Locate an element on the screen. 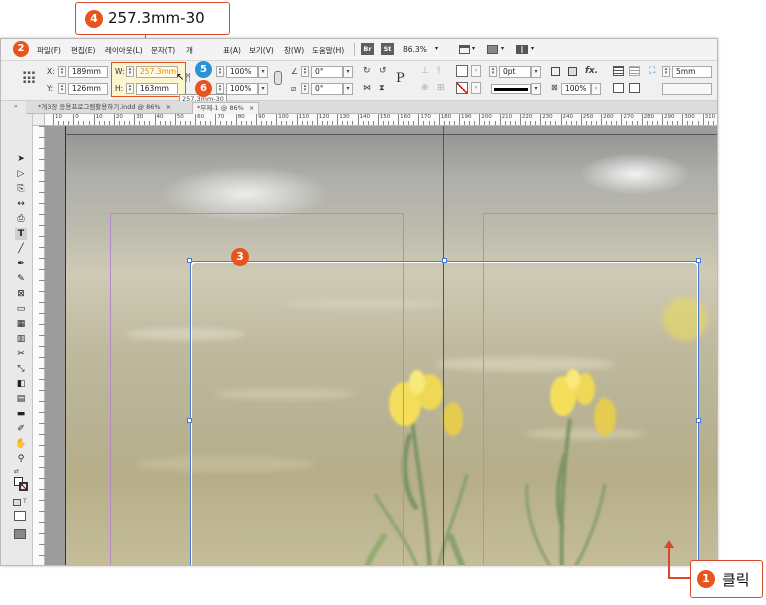  distribute-alt-icon is located at coordinates (634, 88).